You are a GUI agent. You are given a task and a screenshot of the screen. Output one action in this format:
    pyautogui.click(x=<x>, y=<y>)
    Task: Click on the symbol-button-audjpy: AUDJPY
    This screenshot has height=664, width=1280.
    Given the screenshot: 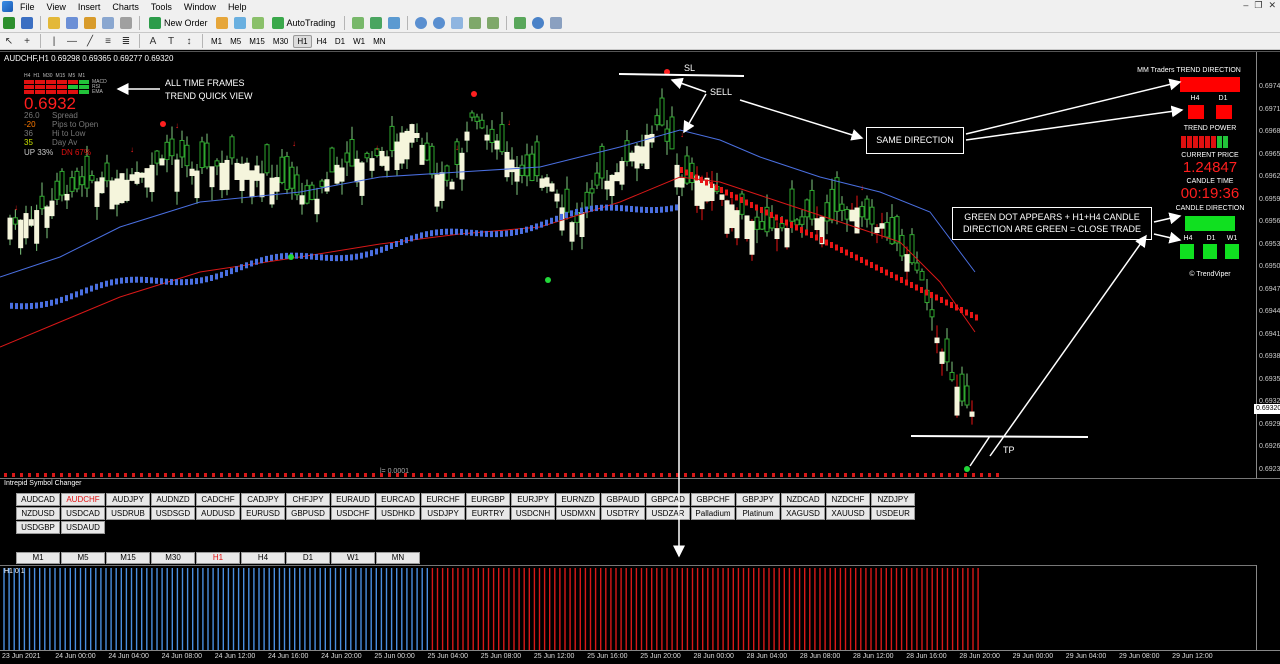 What is the action you would take?
    pyautogui.click(x=128, y=499)
    